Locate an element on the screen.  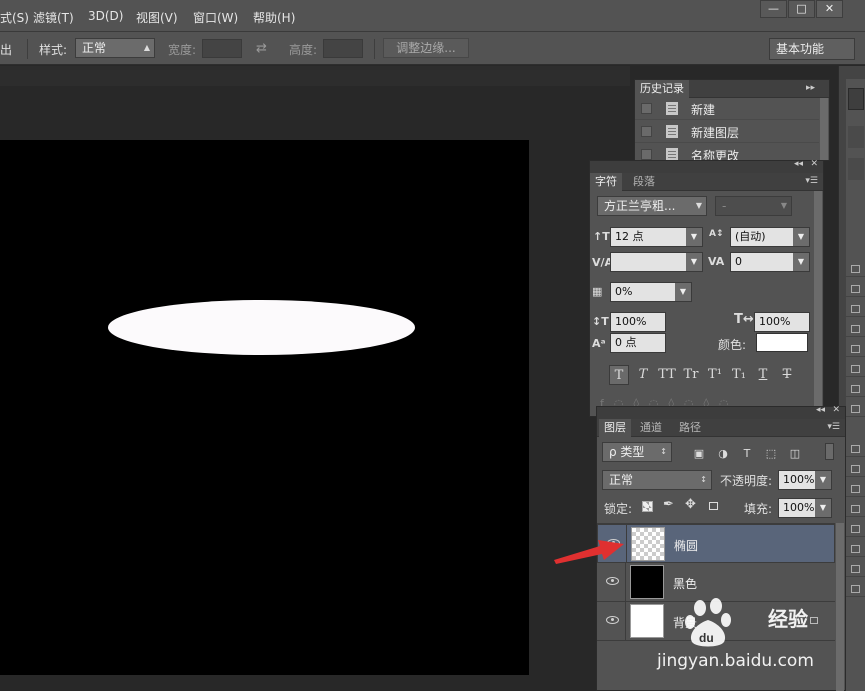
watermark-url: jingyan.baidu.com is located at coordinates (735, 661).